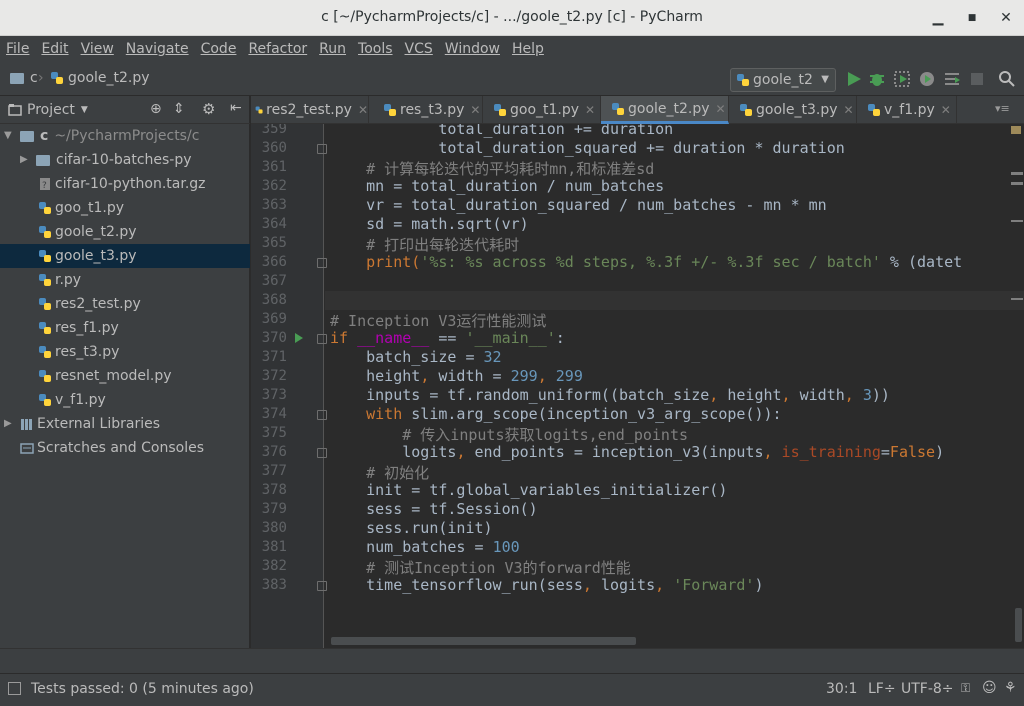  Describe the element at coordinates (277, 49) in the screenshot. I see `menu-refactor: Refactor` at that location.